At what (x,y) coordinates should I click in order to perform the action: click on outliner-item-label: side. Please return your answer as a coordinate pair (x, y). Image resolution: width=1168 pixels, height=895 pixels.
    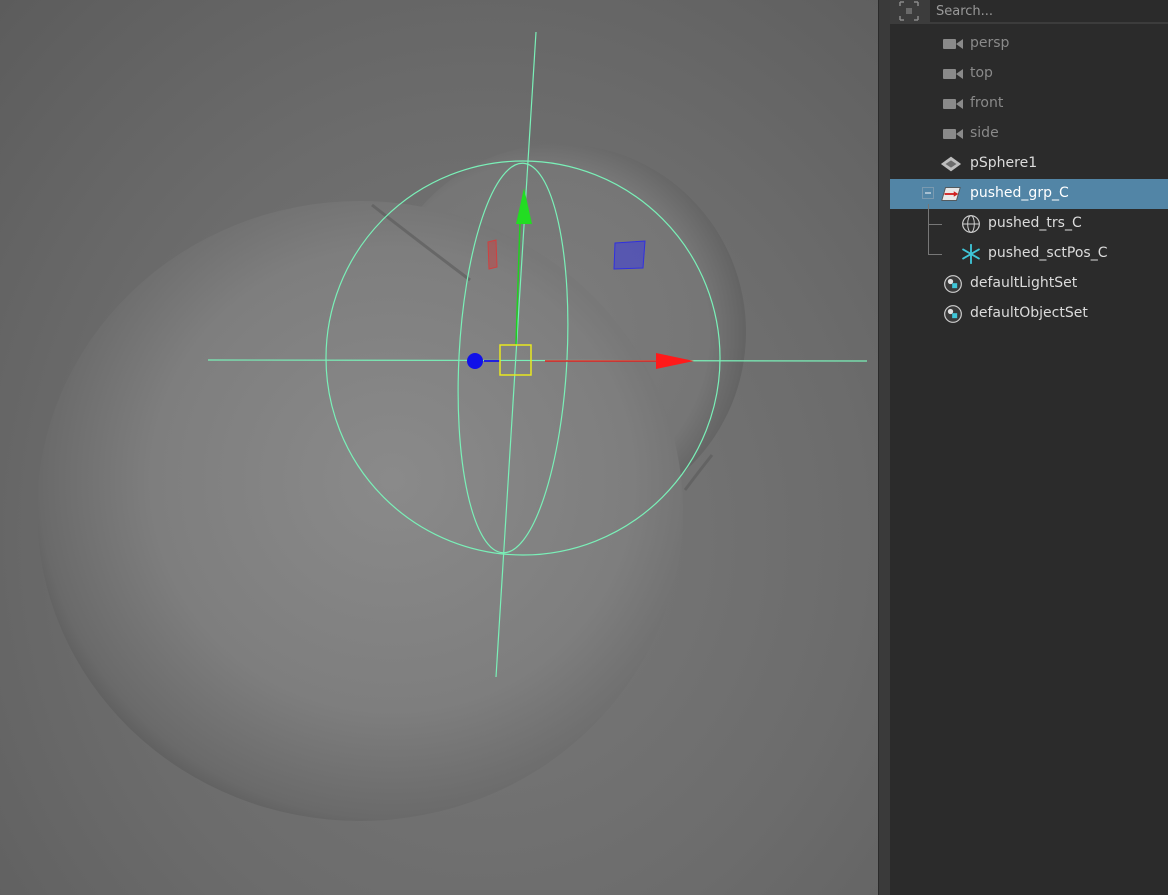
    Looking at the image, I should click on (984, 133).